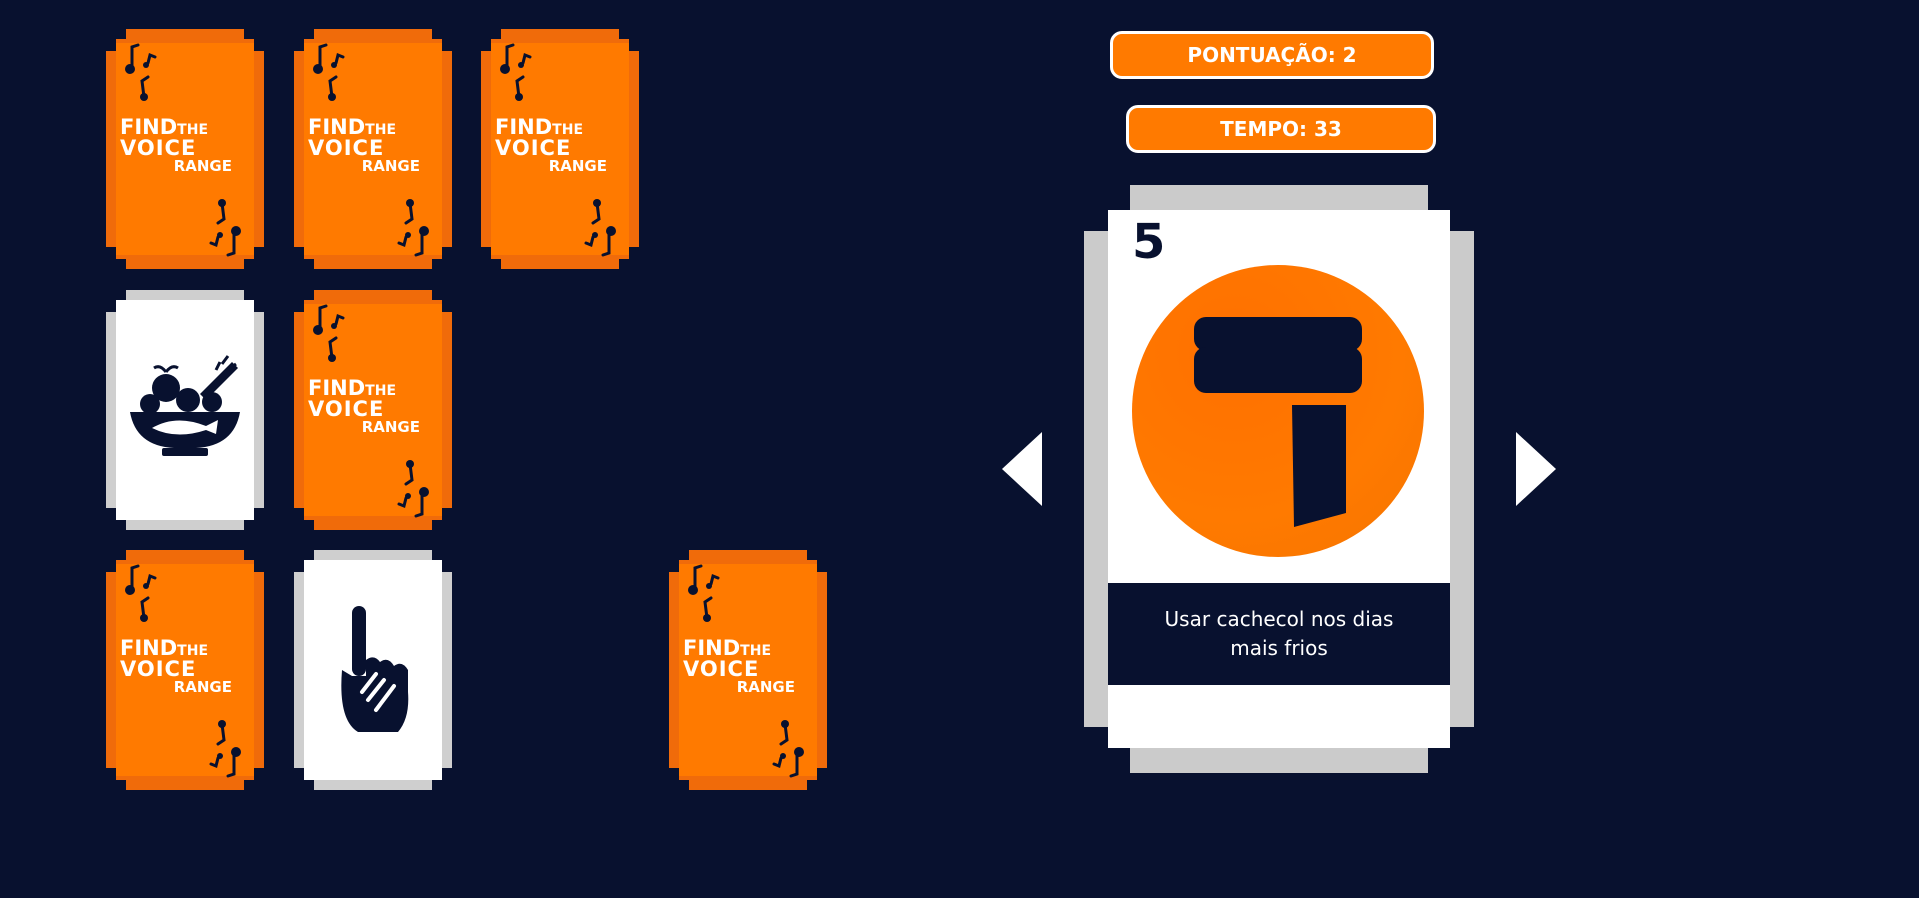 This screenshot has width=1919, height=898. I want to click on arrow-right-icon, so click(1536, 469).